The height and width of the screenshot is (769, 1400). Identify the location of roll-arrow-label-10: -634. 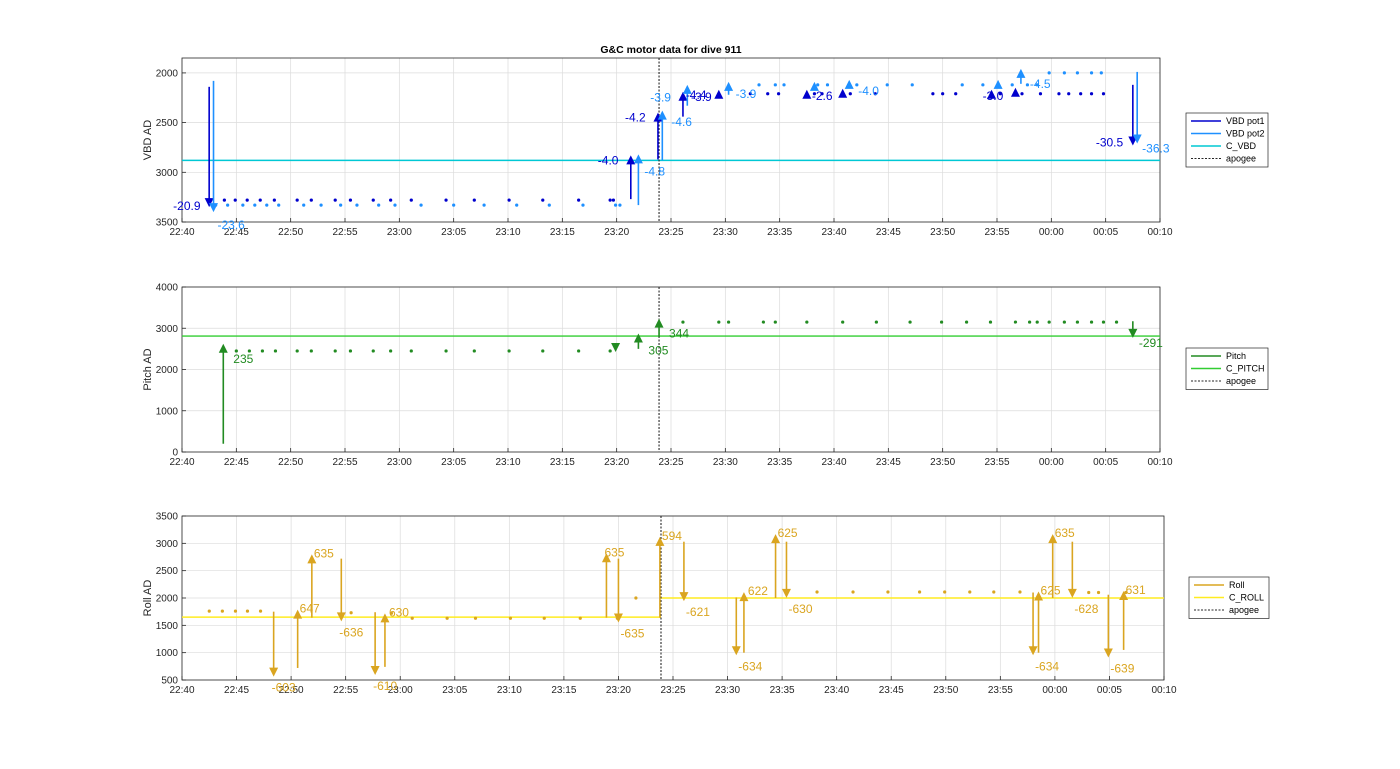
(750, 666).